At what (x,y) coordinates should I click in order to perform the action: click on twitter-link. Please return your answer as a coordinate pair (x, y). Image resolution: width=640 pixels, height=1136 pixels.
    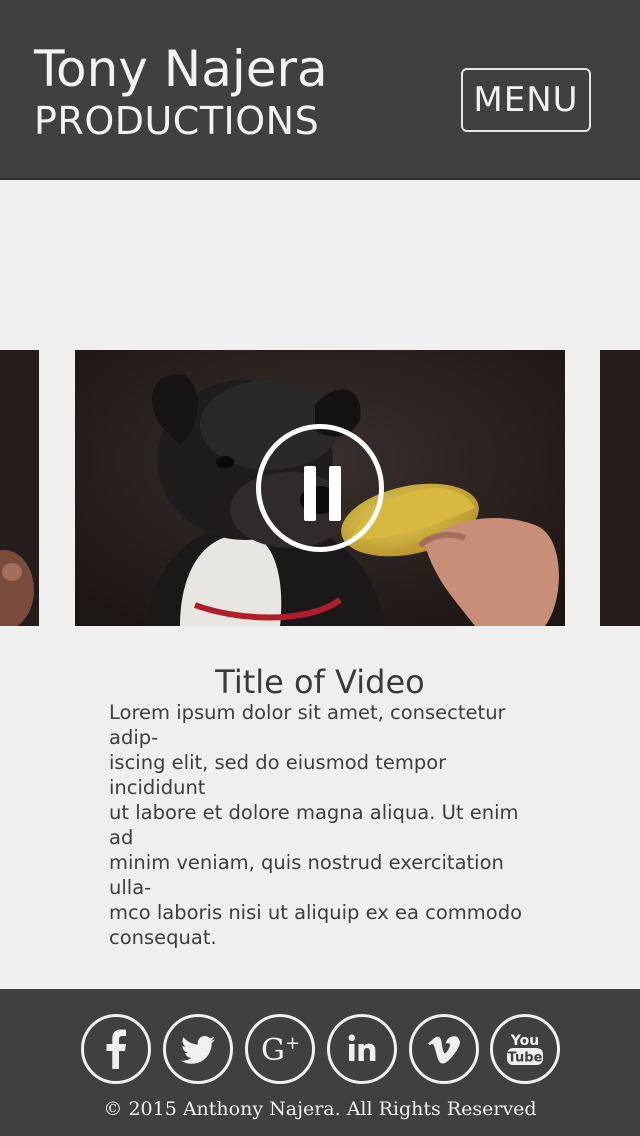
    Looking at the image, I should click on (198, 1049).